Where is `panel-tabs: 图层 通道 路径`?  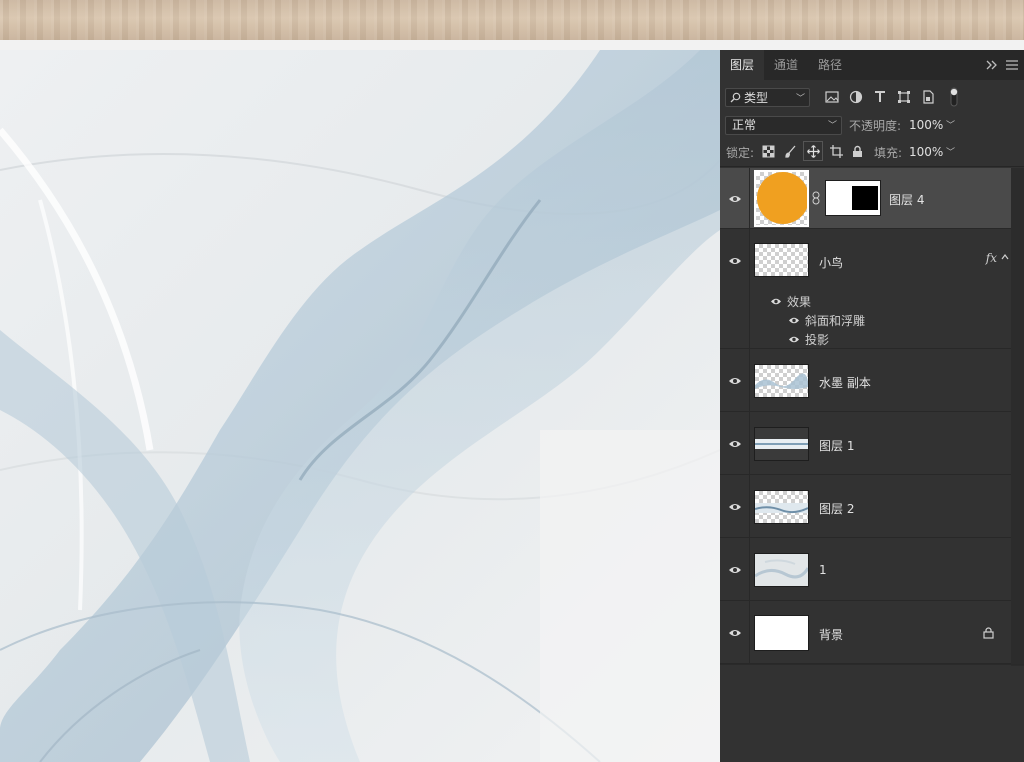 panel-tabs: 图层 通道 路径 is located at coordinates (872, 65).